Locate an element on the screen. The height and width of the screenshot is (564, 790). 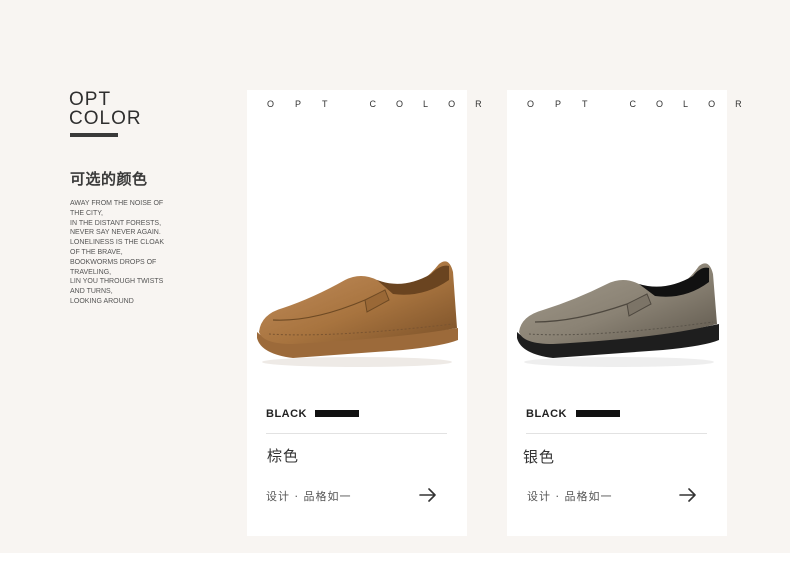
heading-line-2: COLOR is located at coordinates (105, 118).